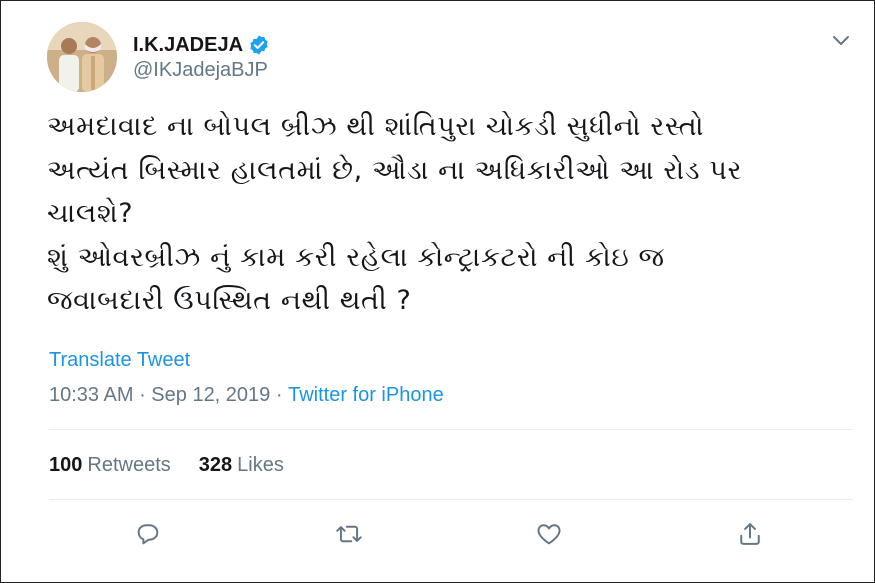  What do you see at coordinates (148, 534) in the screenshot?
I see `reply-icon` at bounding box center [148, 534].